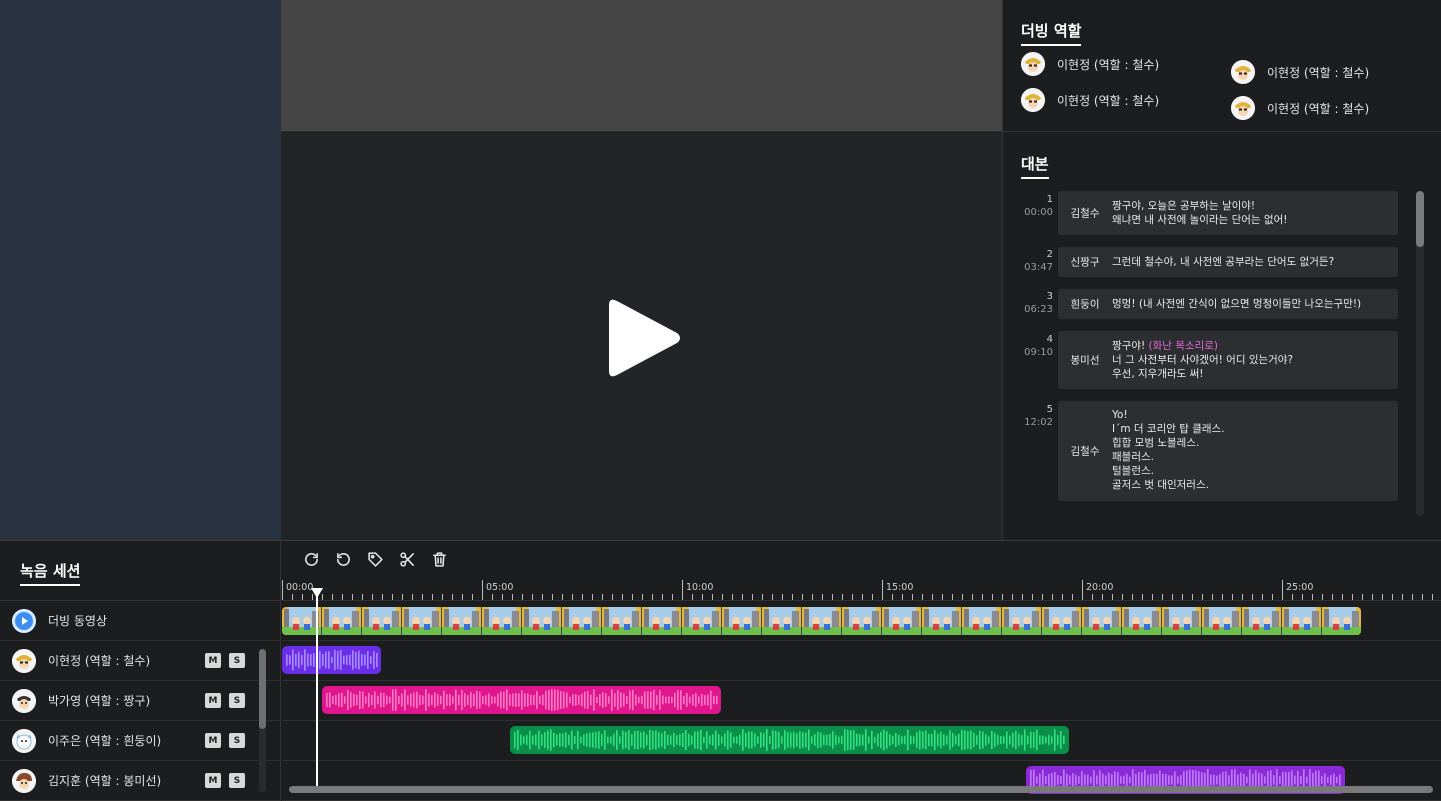  I want to click on row-time: 06:23, so click(1038, 309).